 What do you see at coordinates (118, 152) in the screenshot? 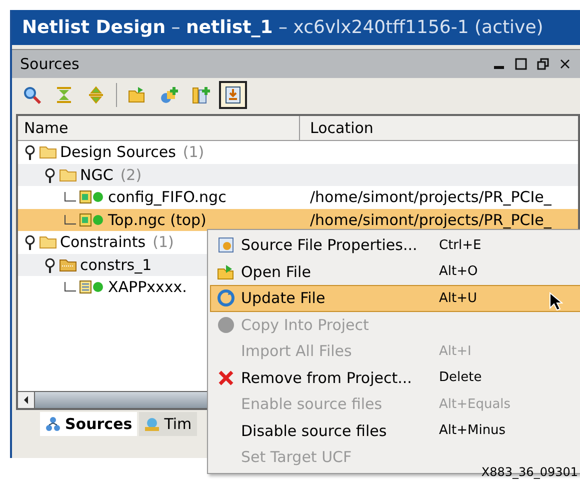
I see `tree-item: Design Sources` at bounding box center [118, 152].